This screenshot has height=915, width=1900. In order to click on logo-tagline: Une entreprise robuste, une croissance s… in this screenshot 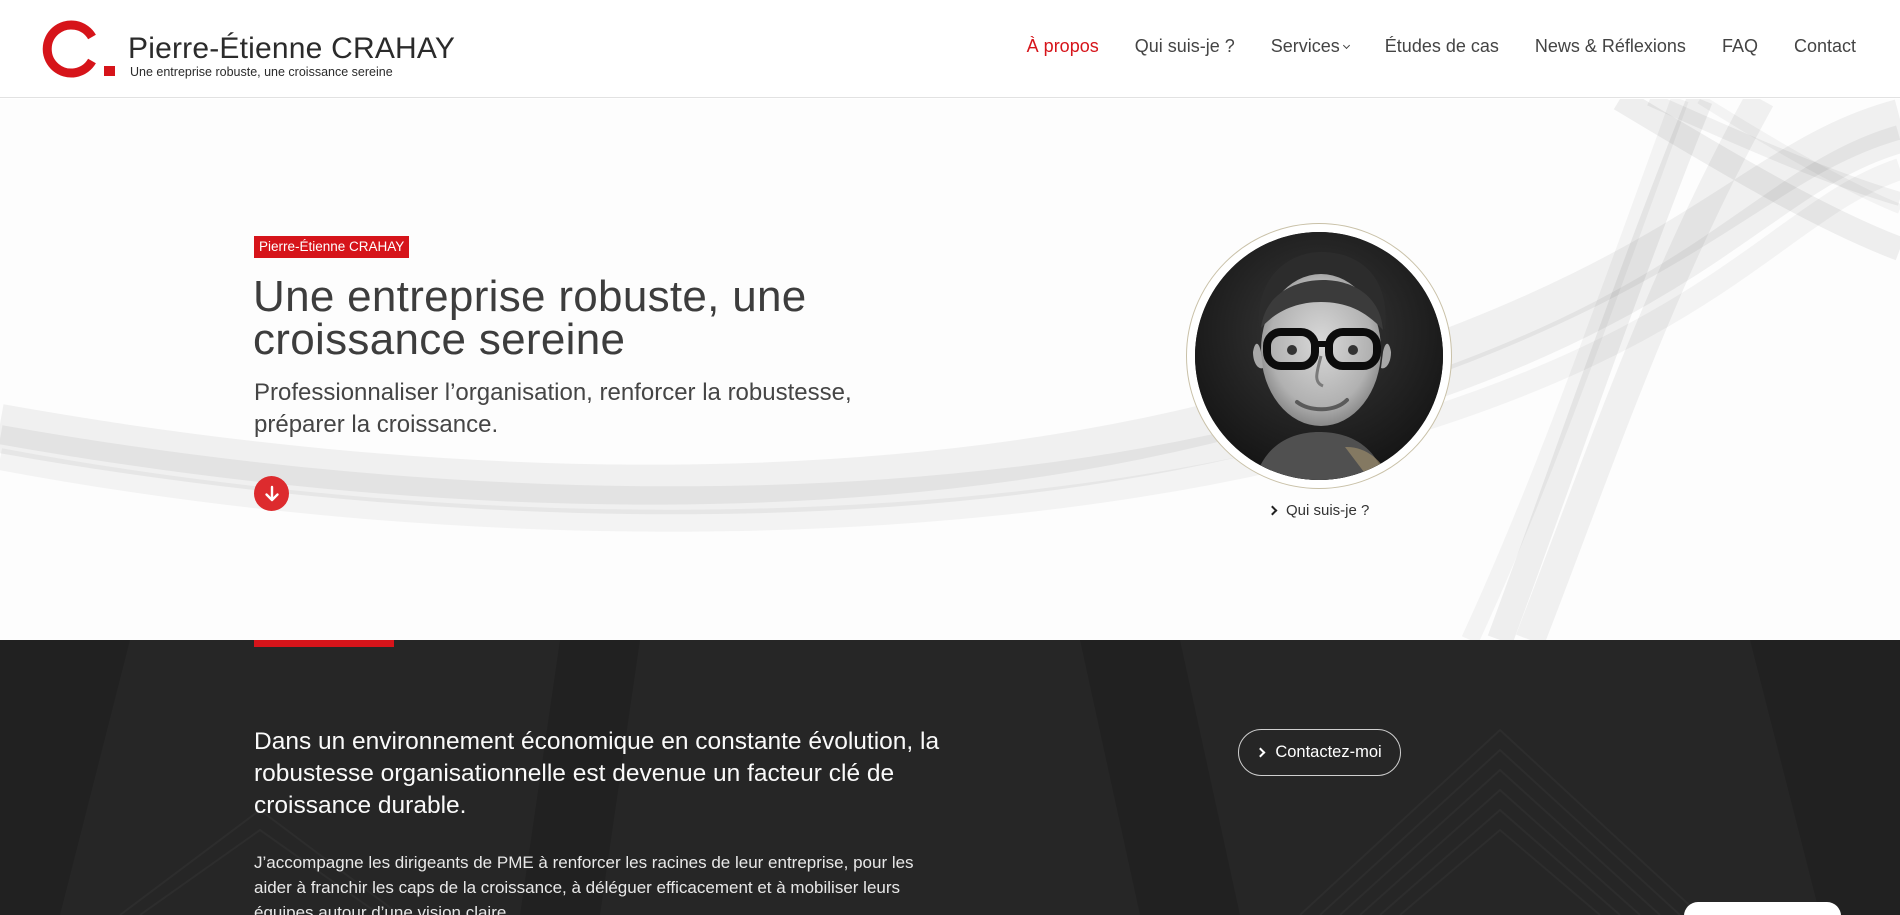, I will do `click(261, 72)`.